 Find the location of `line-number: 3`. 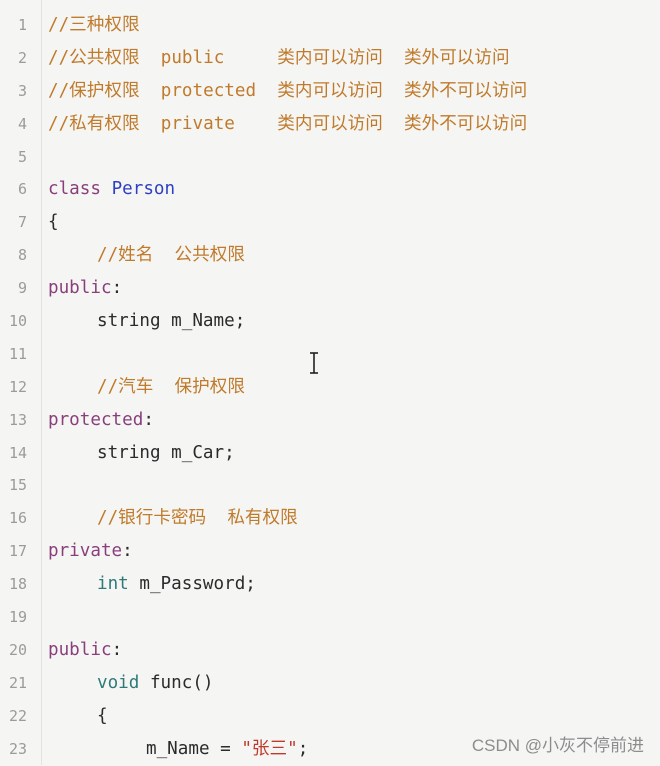

line-number: 3 is located at coordinates (22, 90).